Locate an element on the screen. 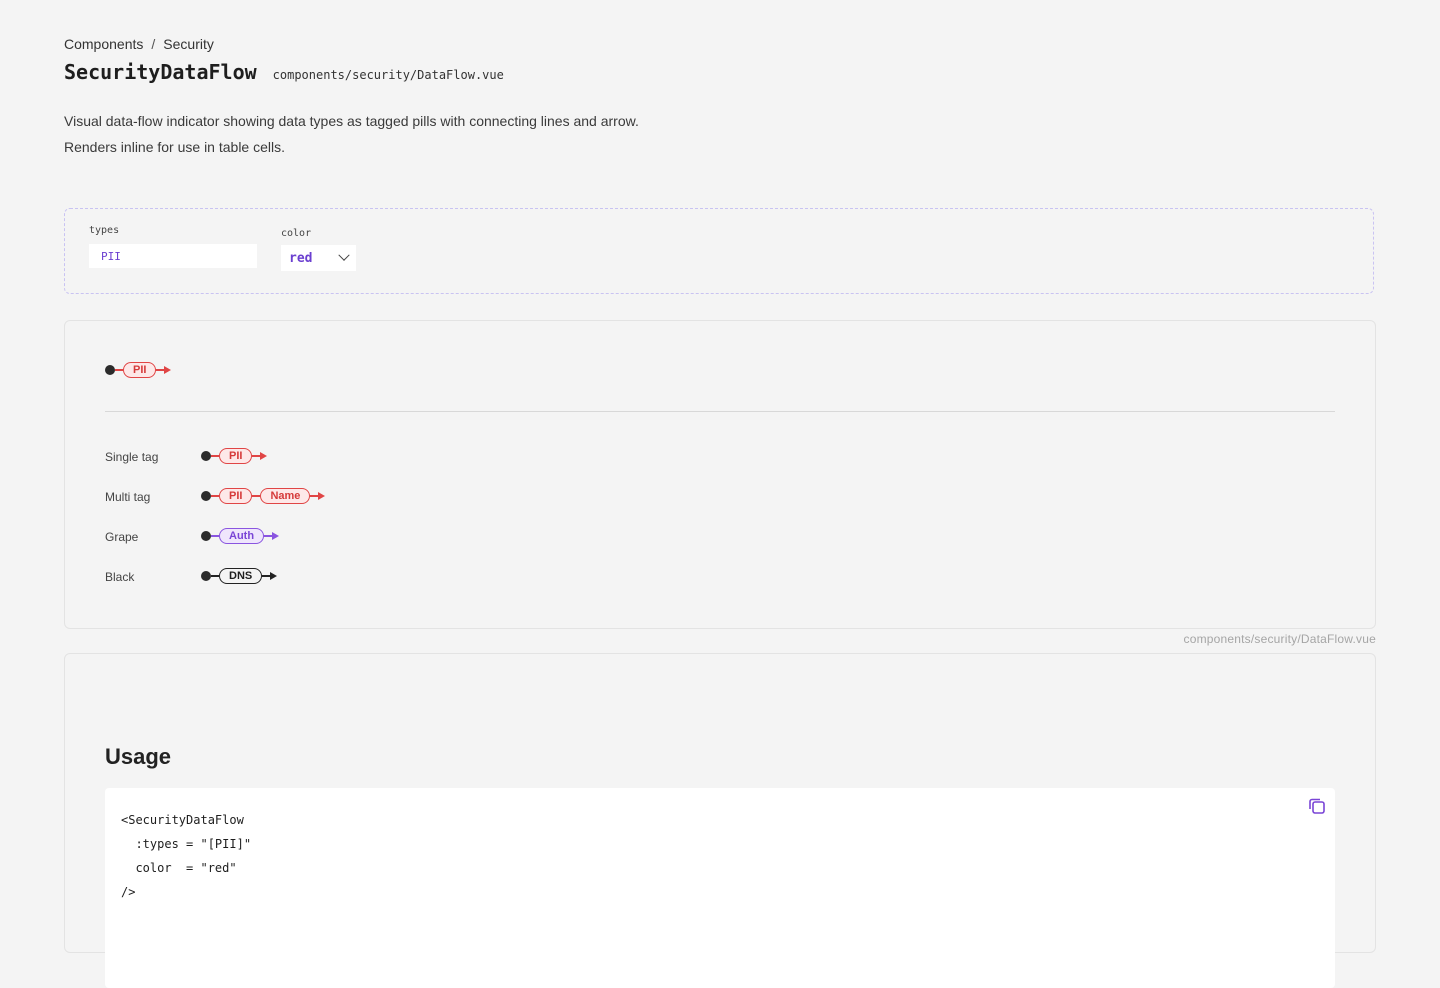  props-controls: types PII color red is located at coordinates (719, 251).